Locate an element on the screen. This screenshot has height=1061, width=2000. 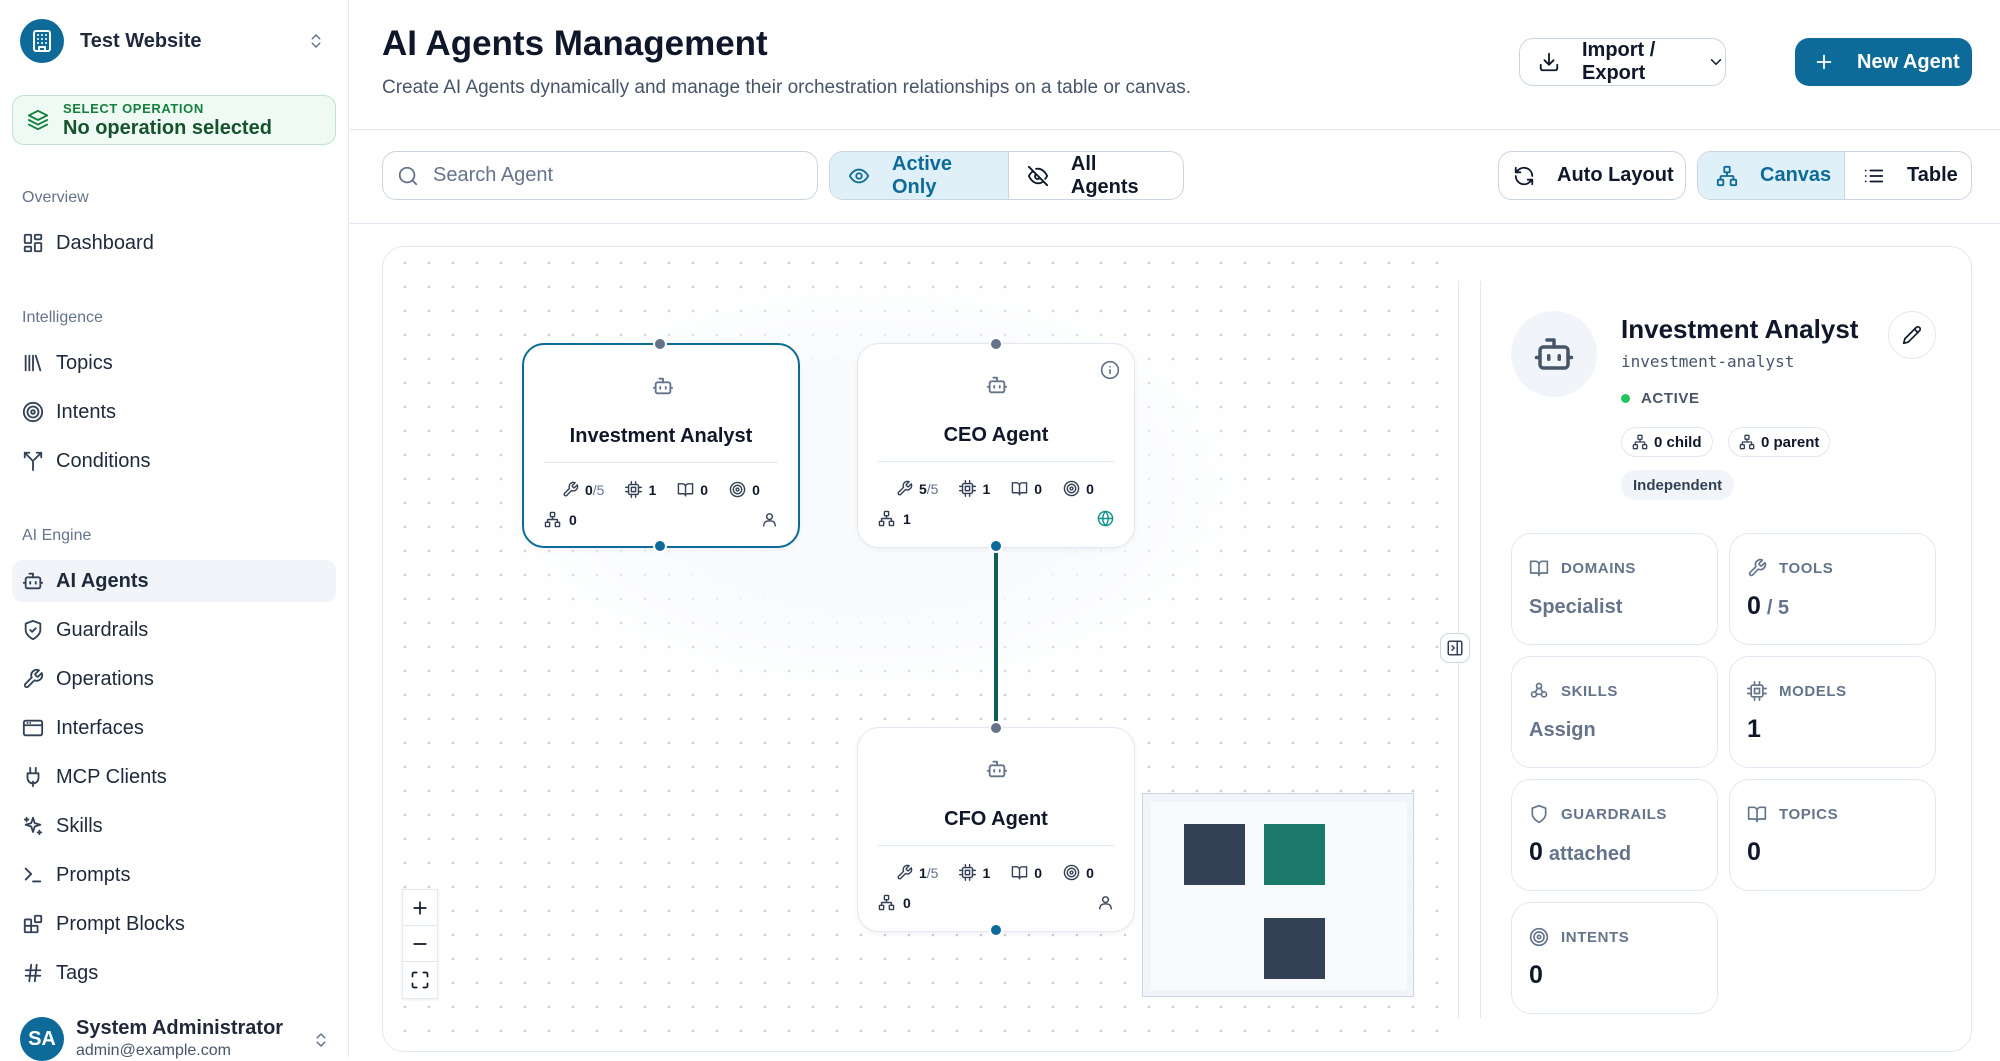
section-title-overview: Overview is located at coordinates (55, 197).